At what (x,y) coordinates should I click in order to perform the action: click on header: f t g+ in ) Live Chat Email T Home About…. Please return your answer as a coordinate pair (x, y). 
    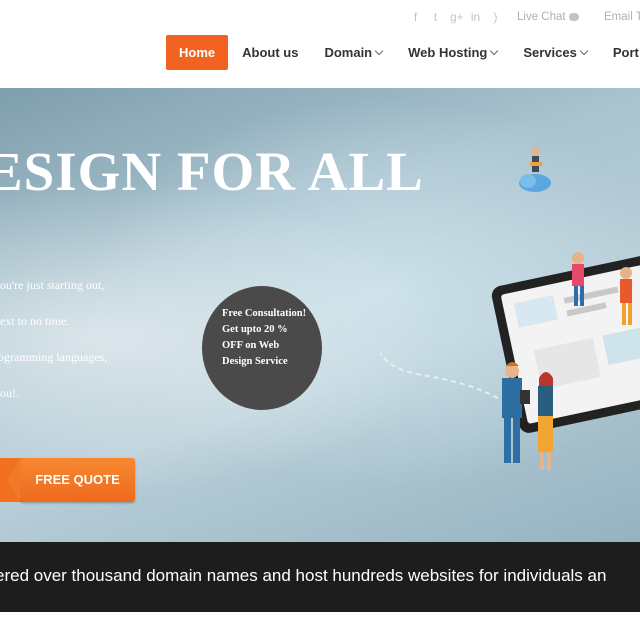
    Looking at the image, I should click on (320, 44).